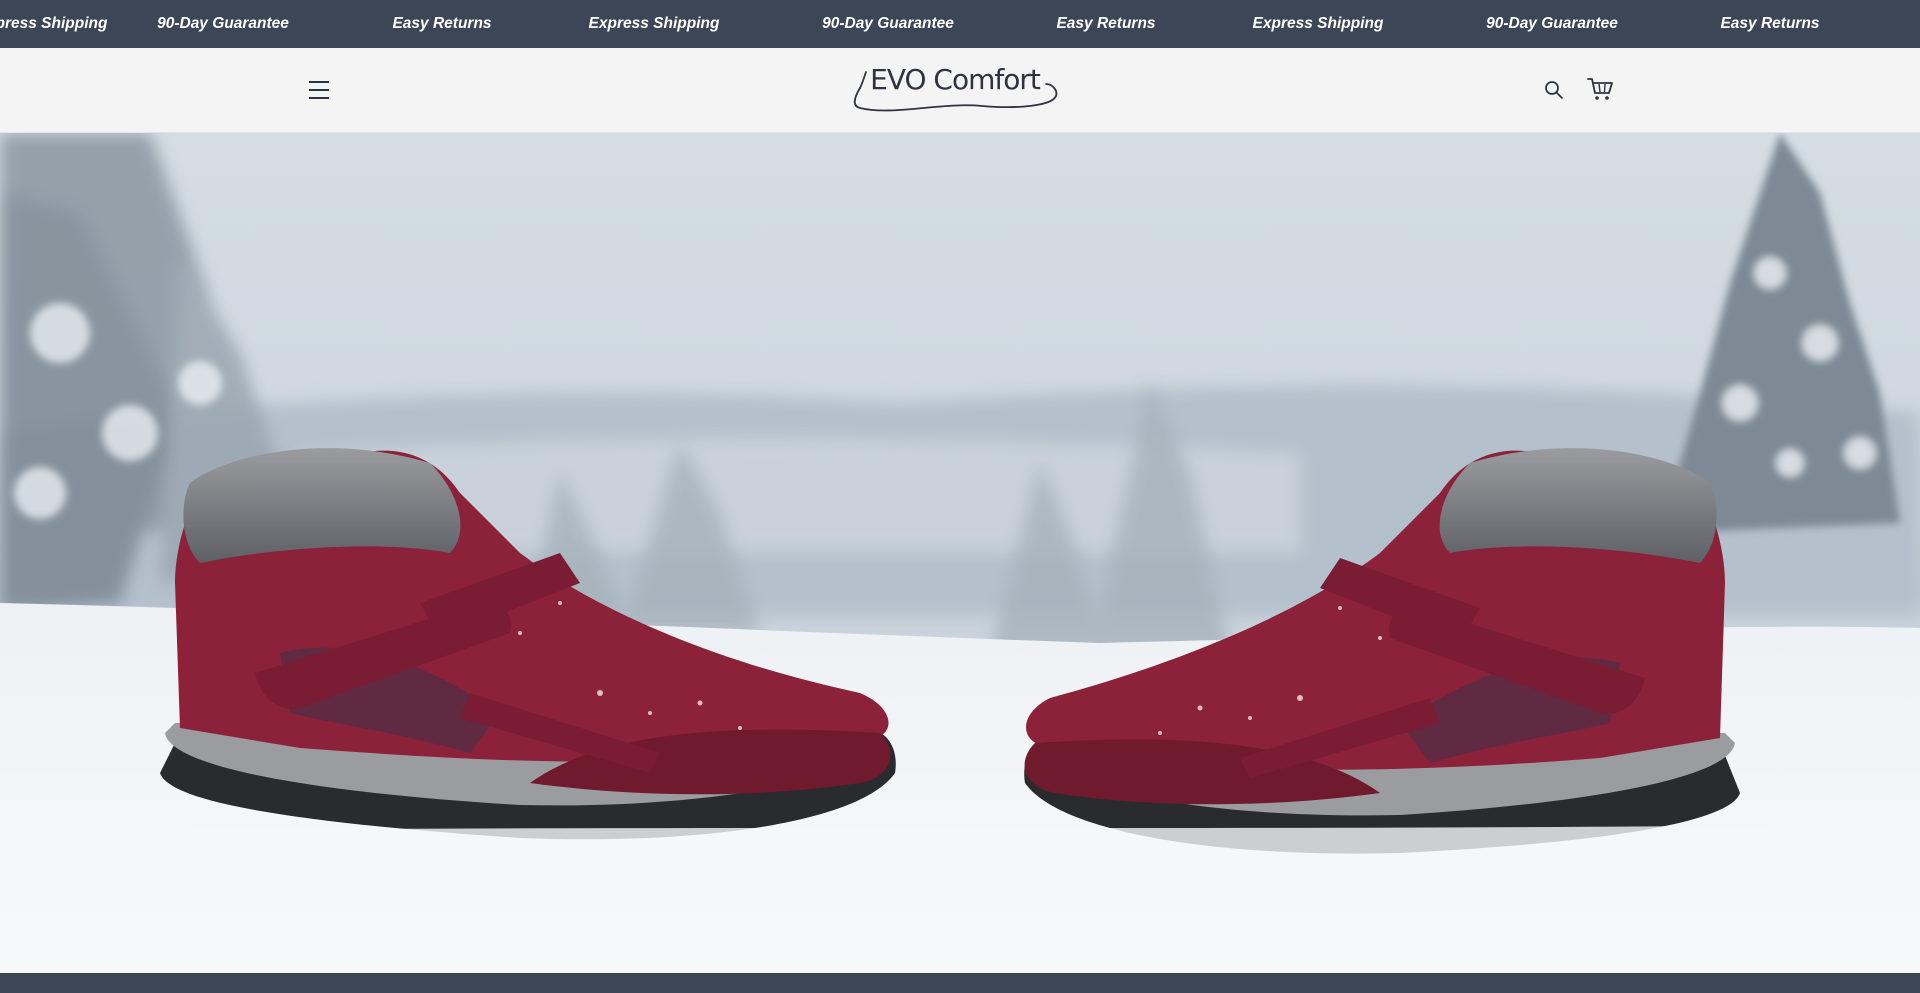 This screenshot has width=1920, height=993. Describe the element at coordinates (960, 983) in the screenshot. I see `bottom-bar` at that location.